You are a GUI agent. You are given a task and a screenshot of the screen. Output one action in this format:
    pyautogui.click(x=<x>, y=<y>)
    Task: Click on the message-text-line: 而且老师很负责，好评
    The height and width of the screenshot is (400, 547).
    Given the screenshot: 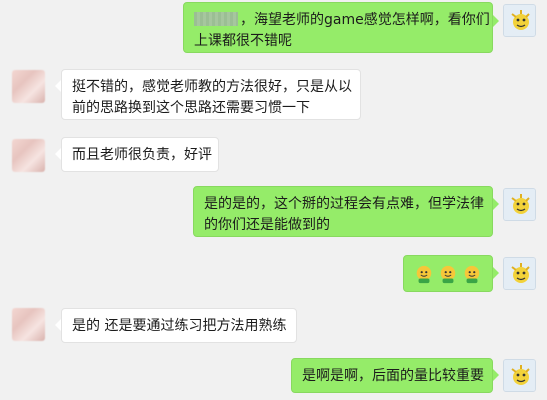 What is the action you would take?
    pyautogui.click(x=142, y=155)
    